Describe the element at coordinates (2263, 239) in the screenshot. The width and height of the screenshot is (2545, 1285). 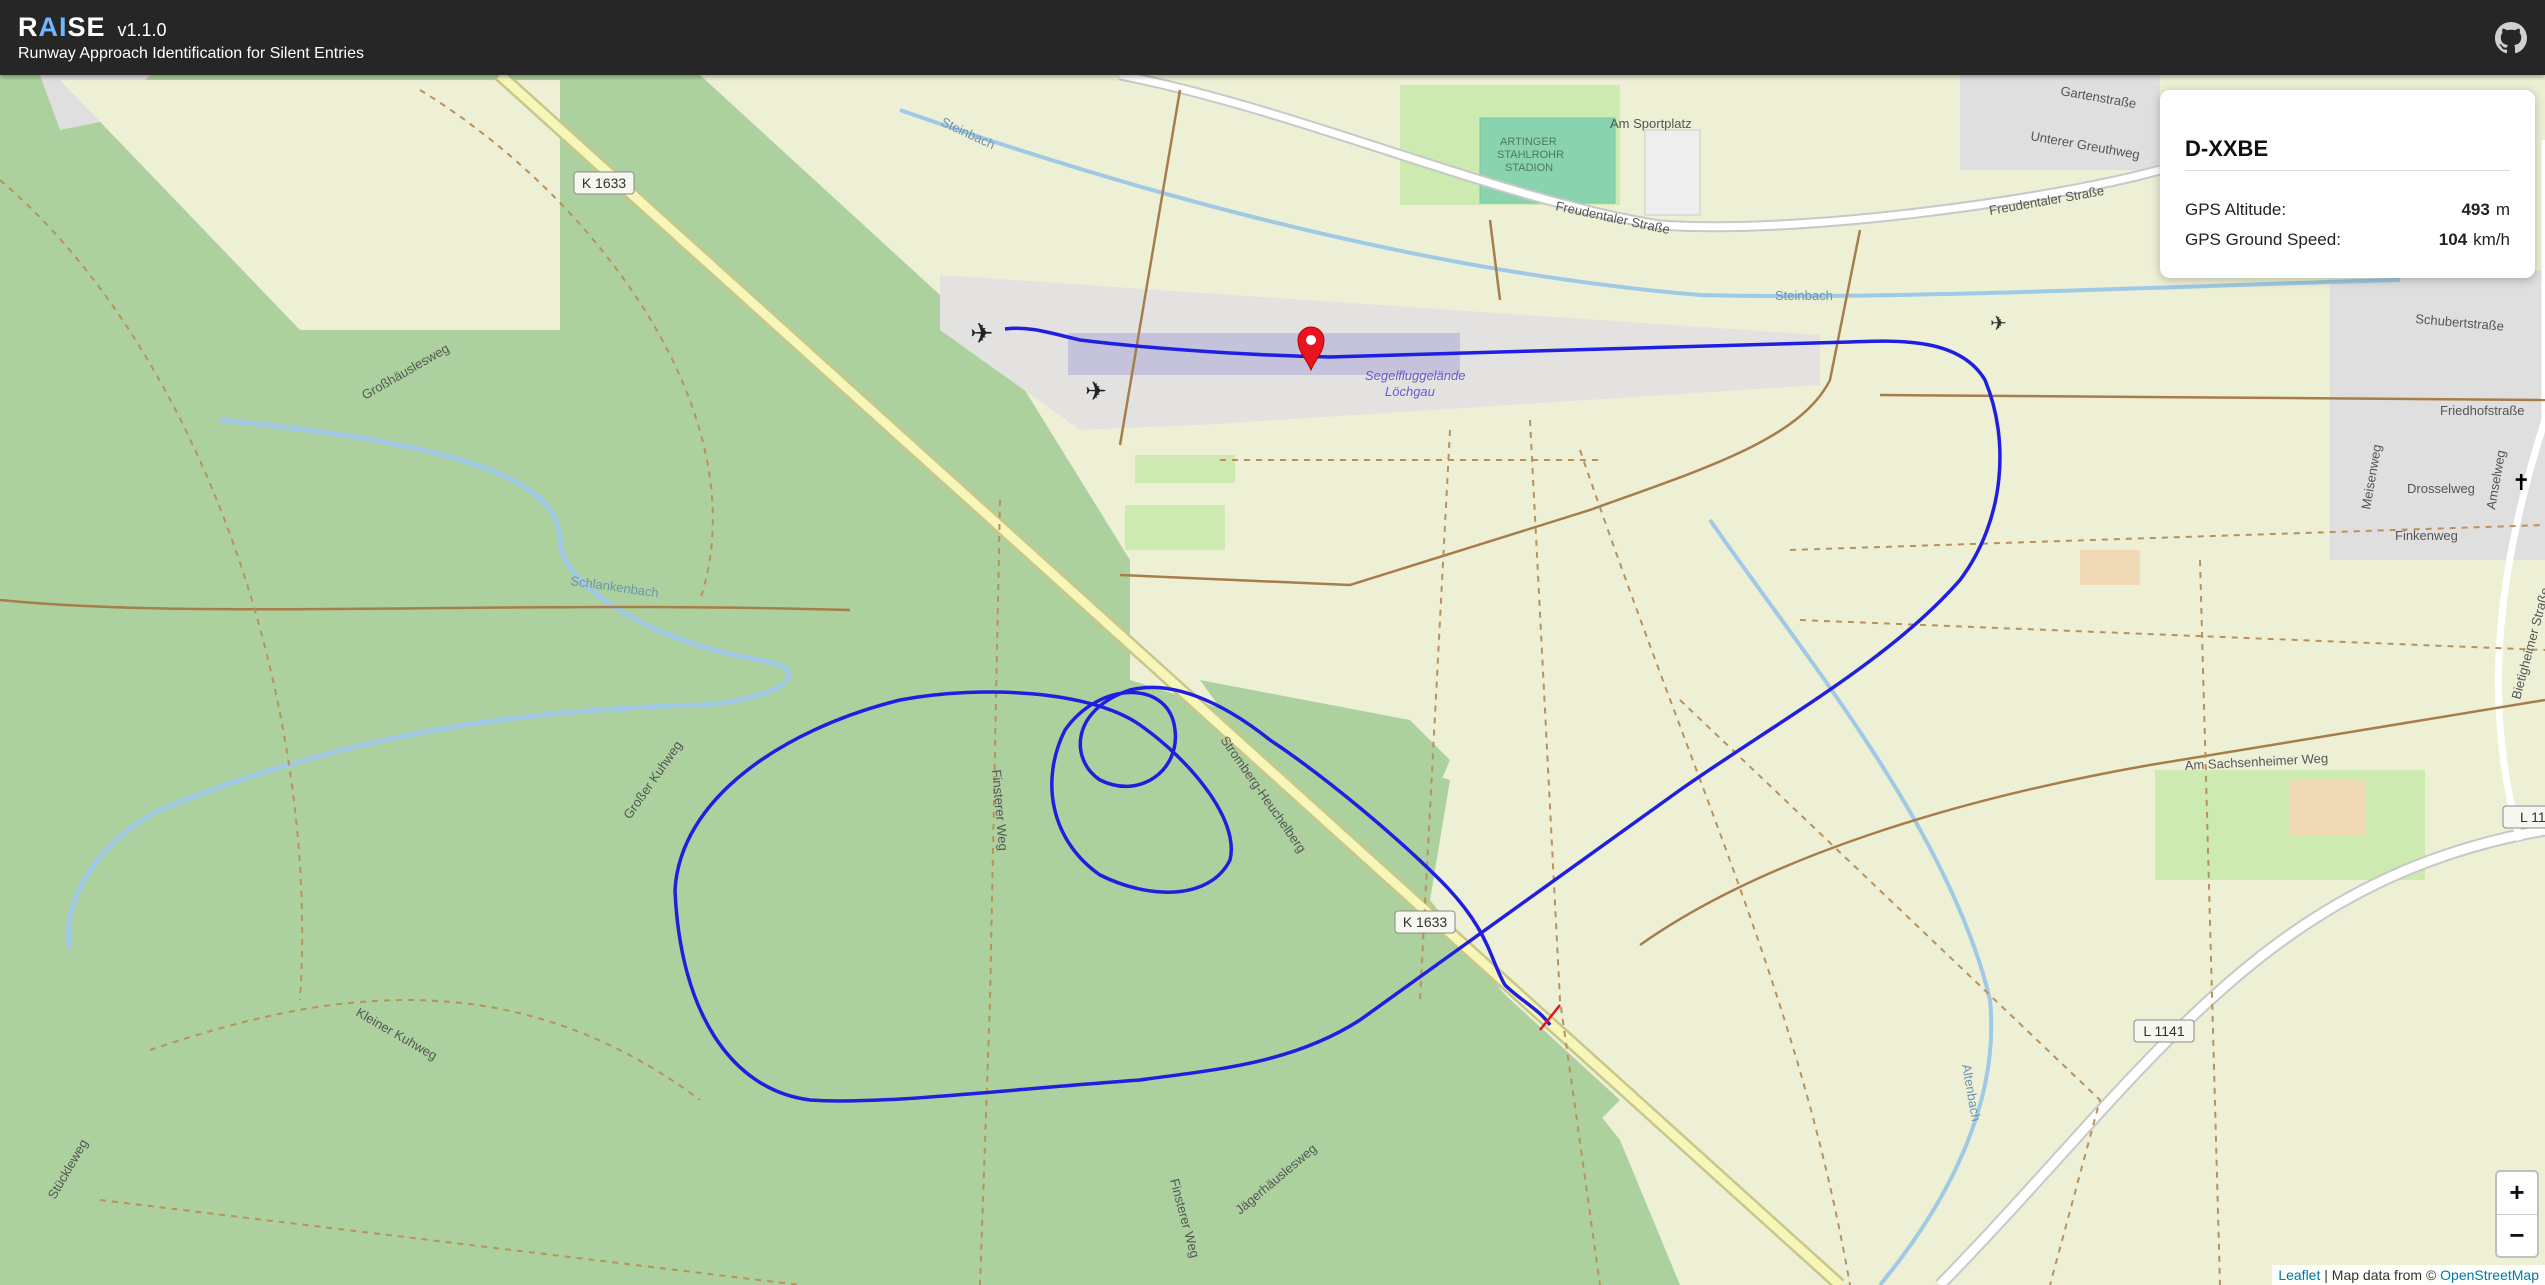
I see `speed-label: GPS Ground Speed:` at that location.